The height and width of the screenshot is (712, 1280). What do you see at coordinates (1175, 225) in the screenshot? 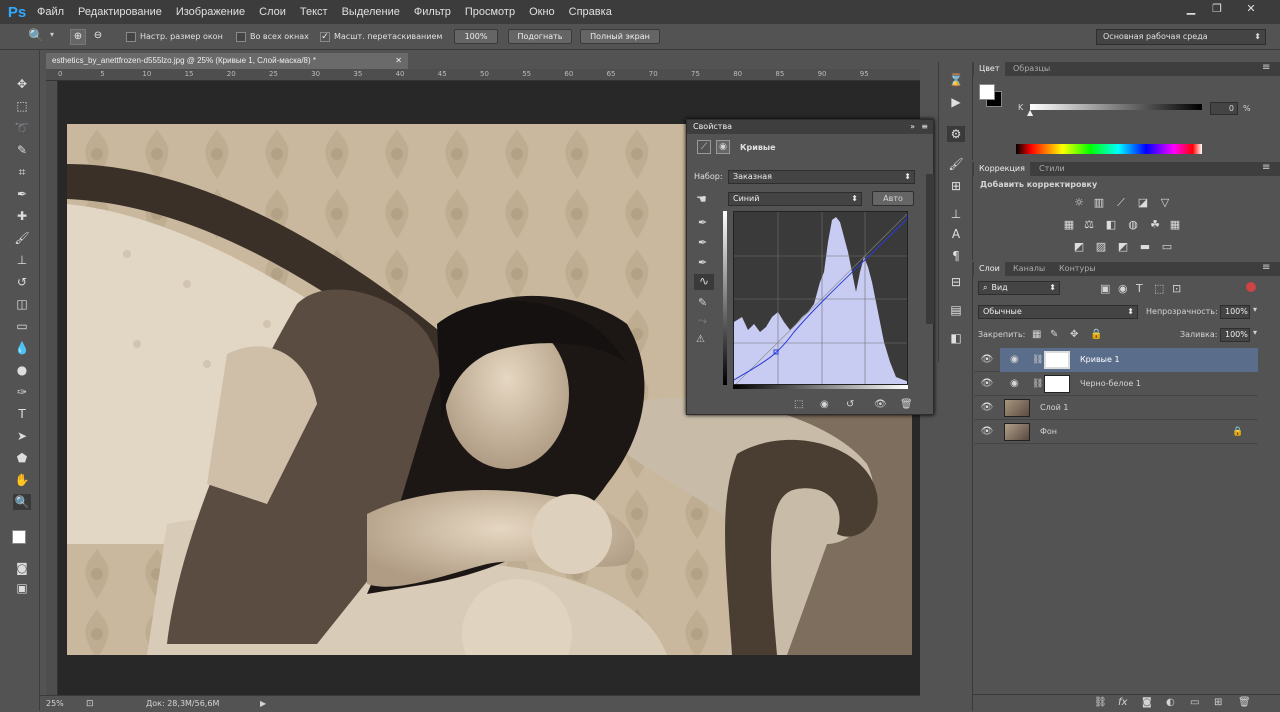
I see `color-lookup-icon: ▦` at bounding box center [1175, 225].